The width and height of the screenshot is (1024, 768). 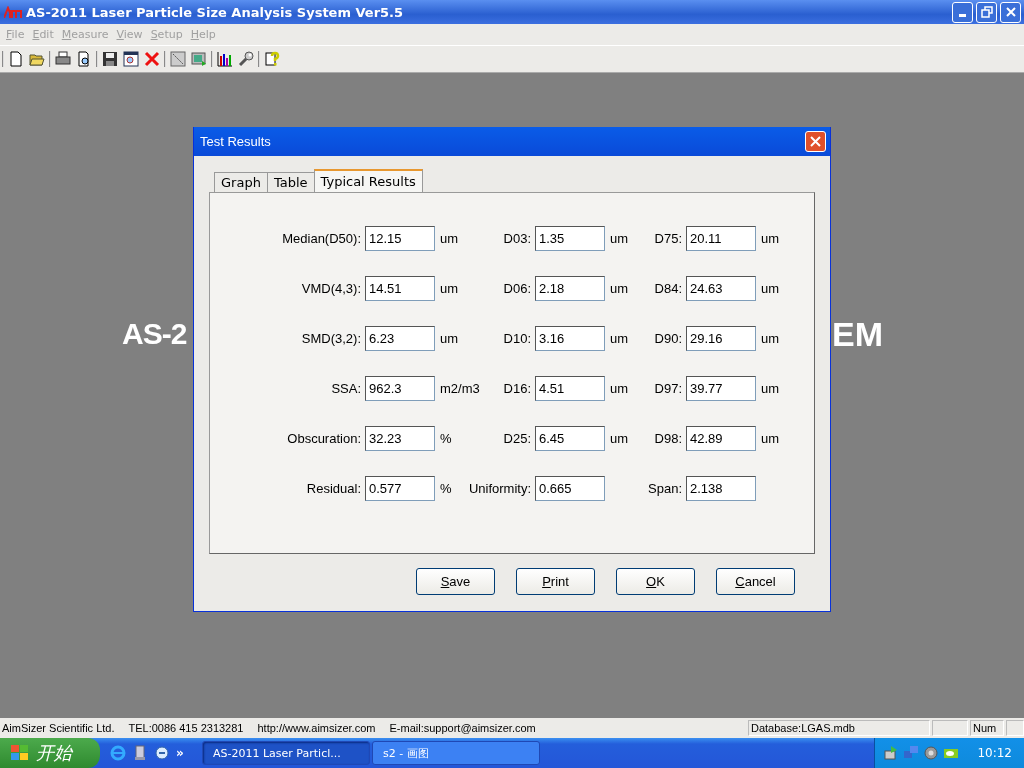 I want to click on value-field: 6.45, so click(x=570, y=438).